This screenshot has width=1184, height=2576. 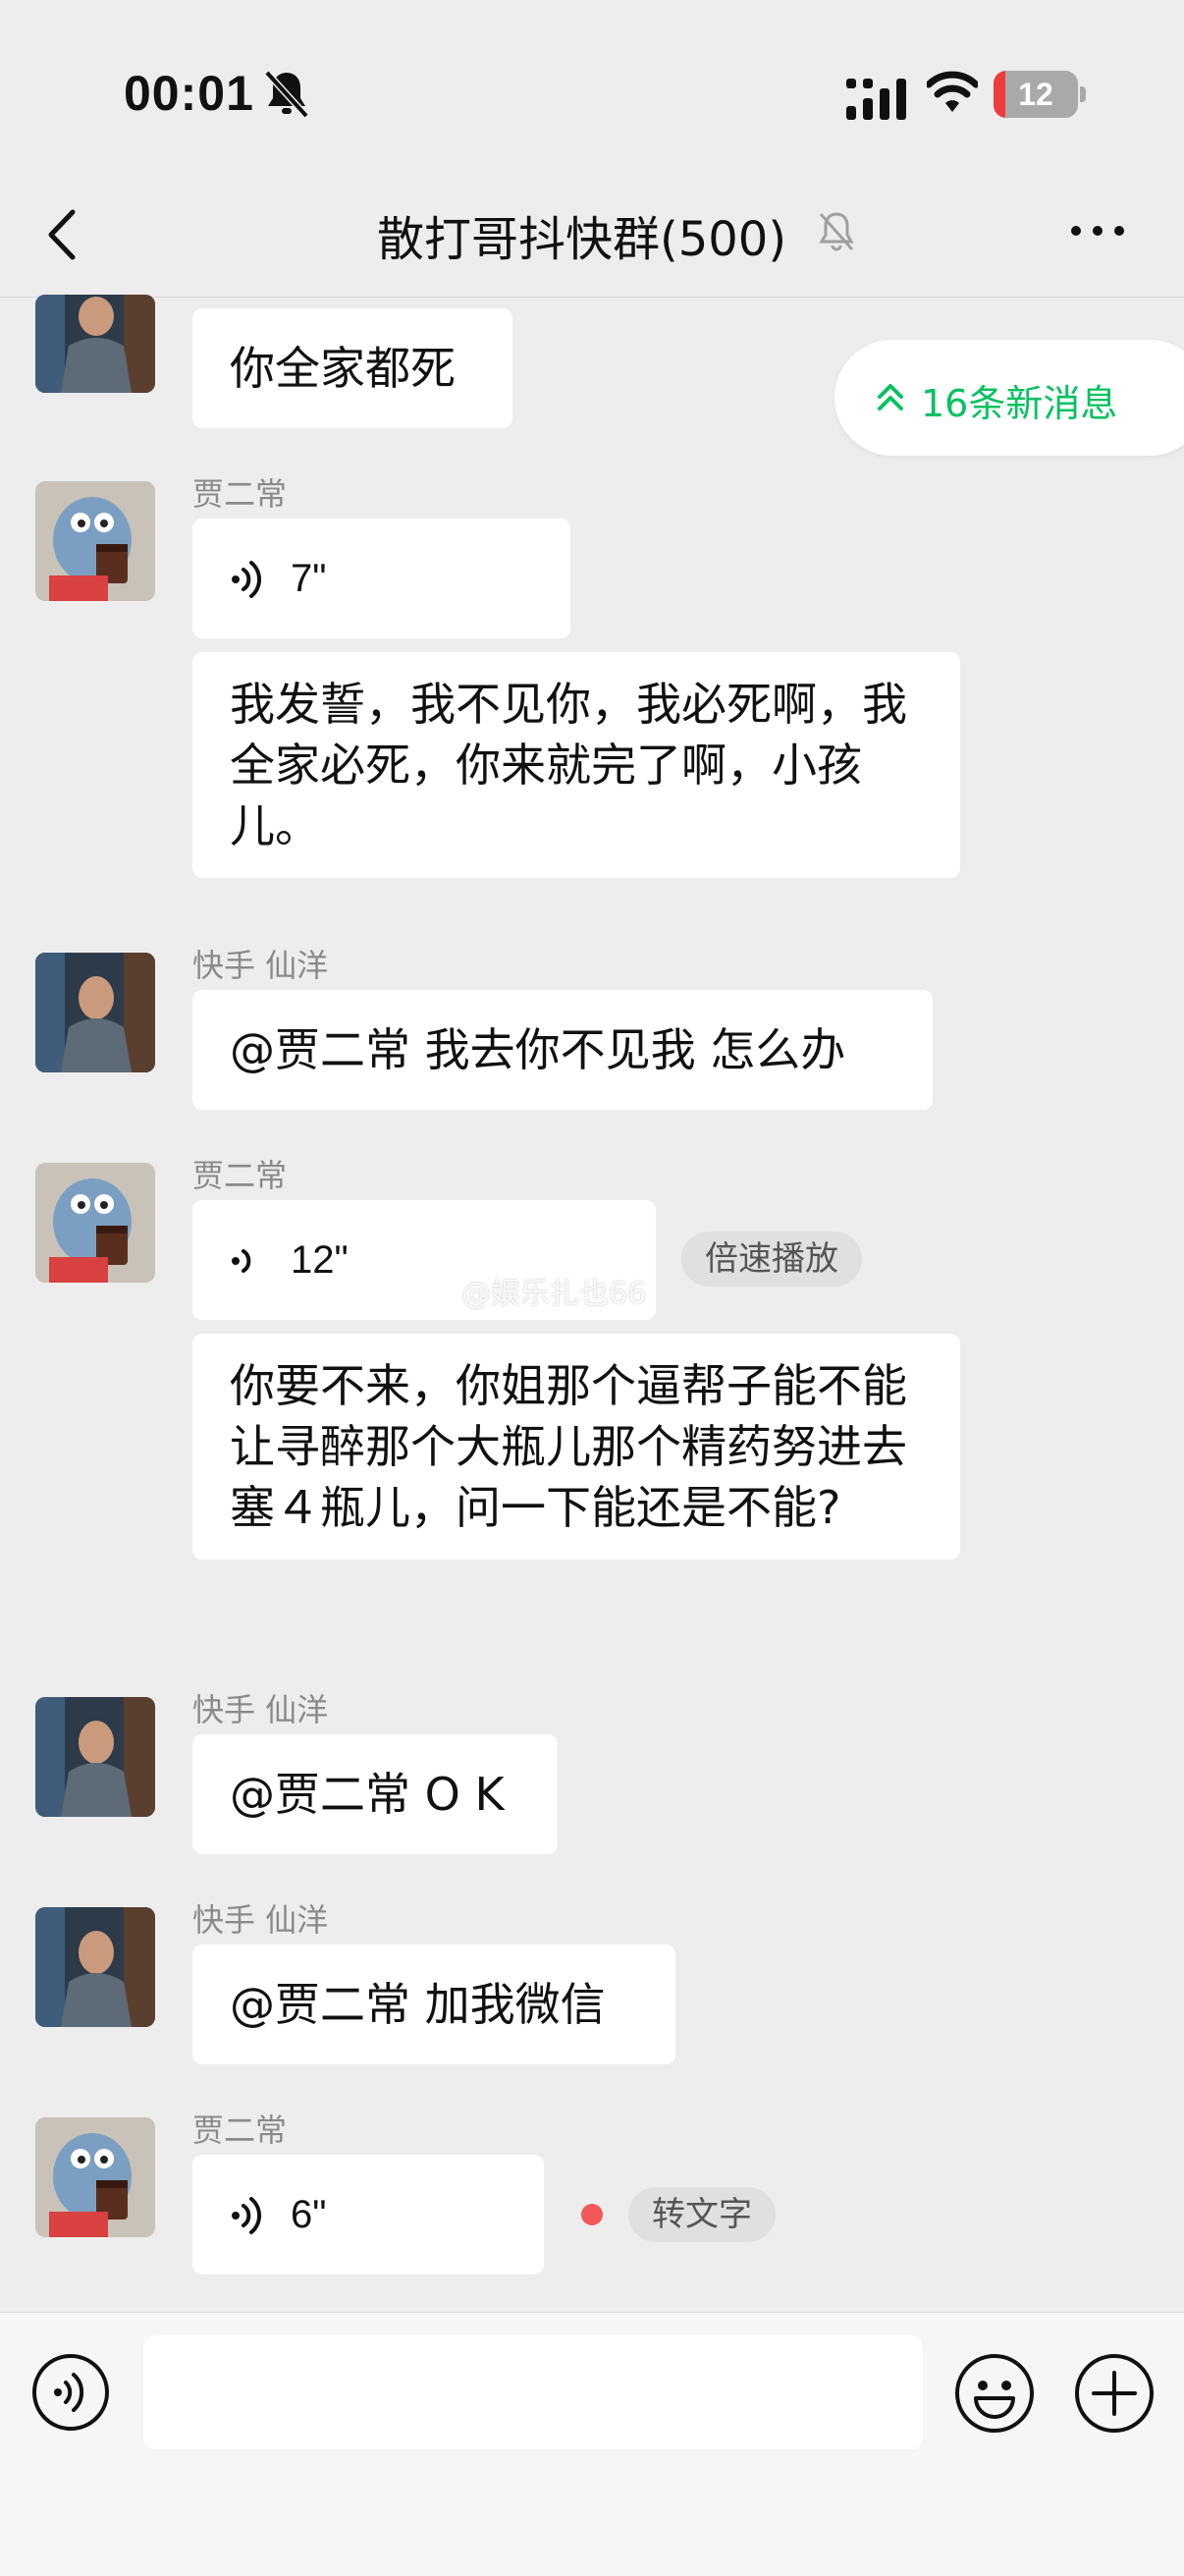 I want to click on voice-message: 6", so click(x=368, y=2215).